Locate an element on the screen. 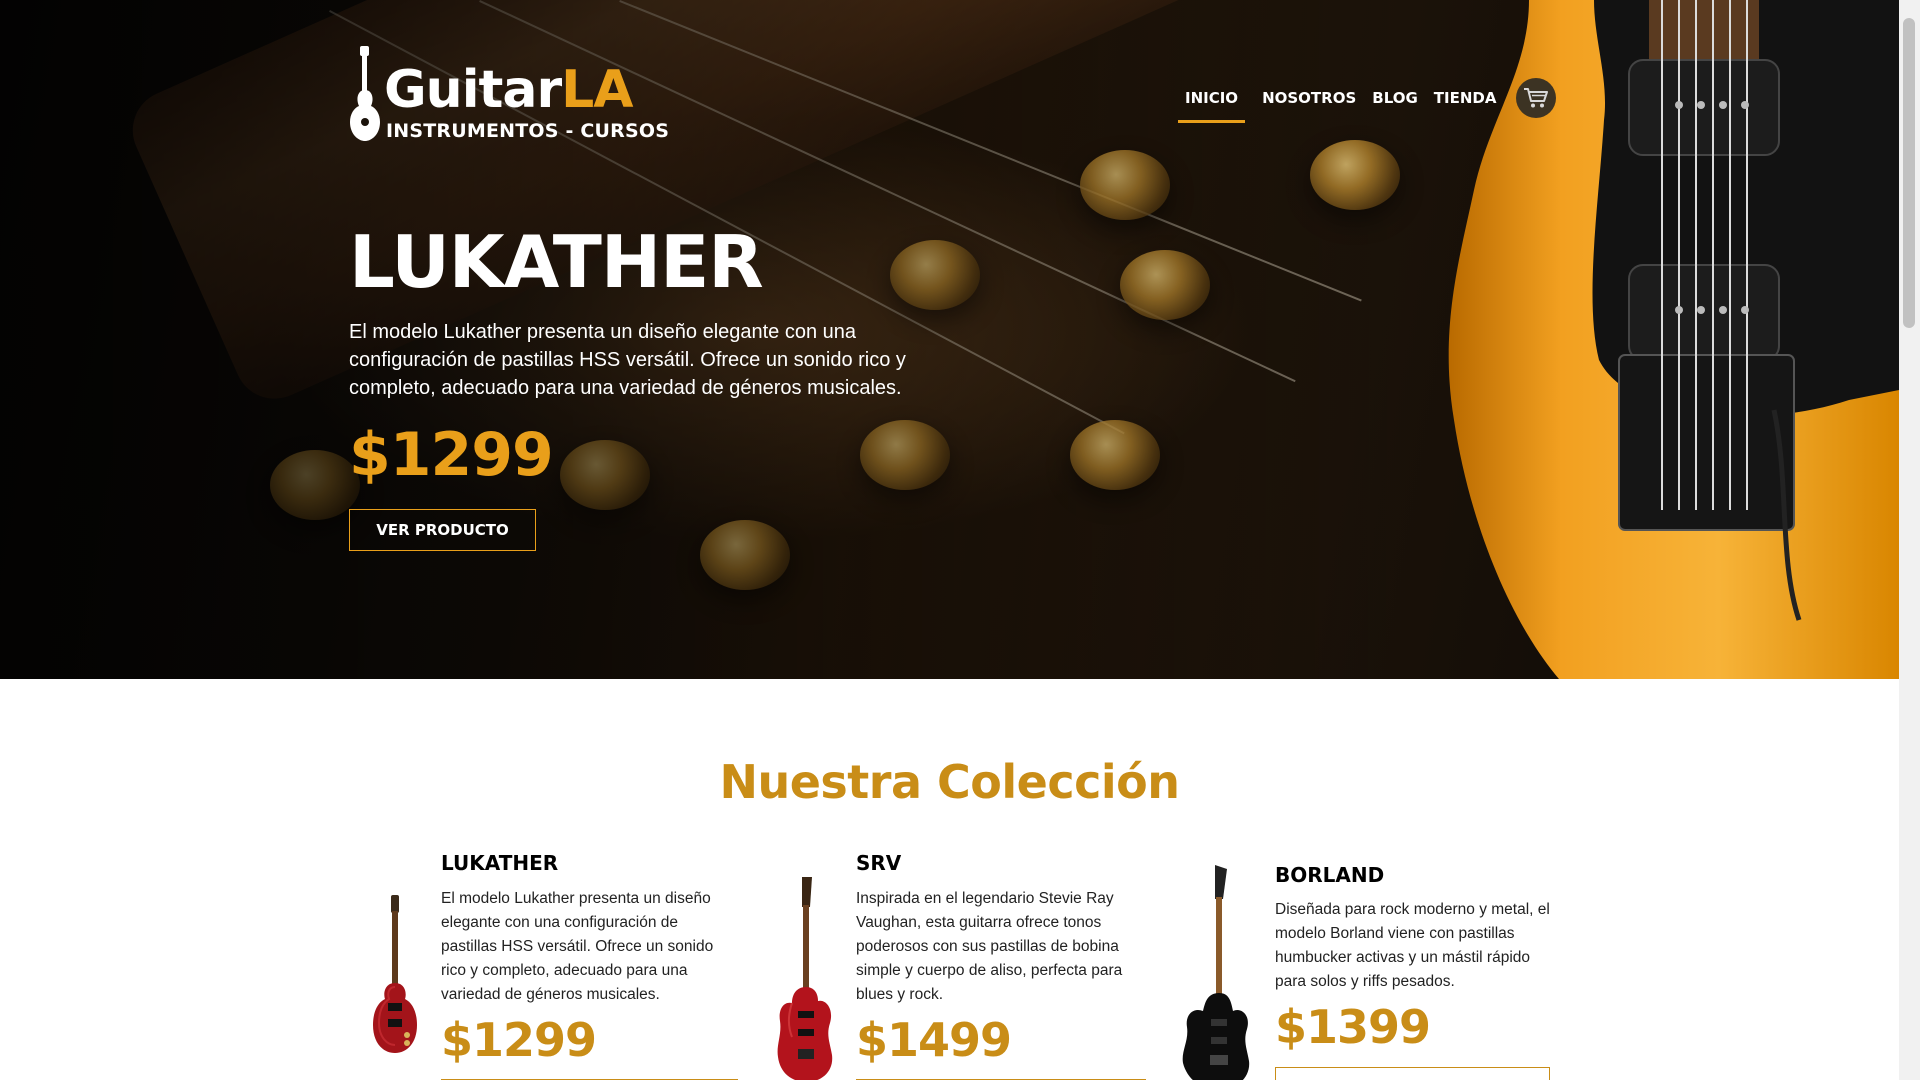 The width and height of the screenshot is (1920, 1080). nav-item-inicio: INICIO is located at coordinates (1211, 103).